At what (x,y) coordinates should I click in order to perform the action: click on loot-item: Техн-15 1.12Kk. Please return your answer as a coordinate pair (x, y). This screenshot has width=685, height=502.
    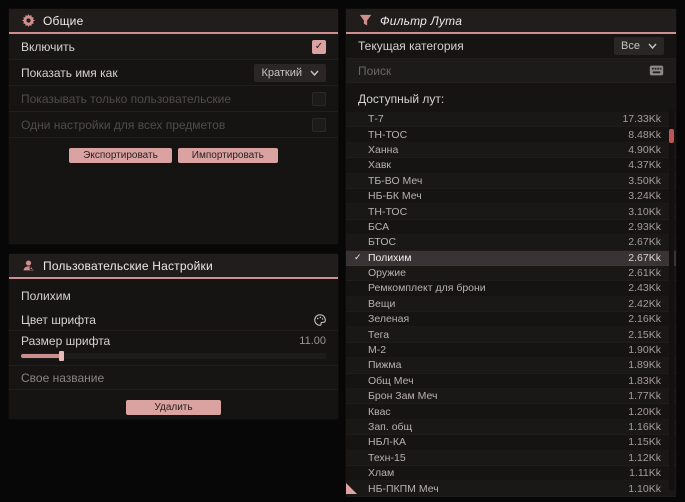
    Looking at the image, I should click on (511, 458).